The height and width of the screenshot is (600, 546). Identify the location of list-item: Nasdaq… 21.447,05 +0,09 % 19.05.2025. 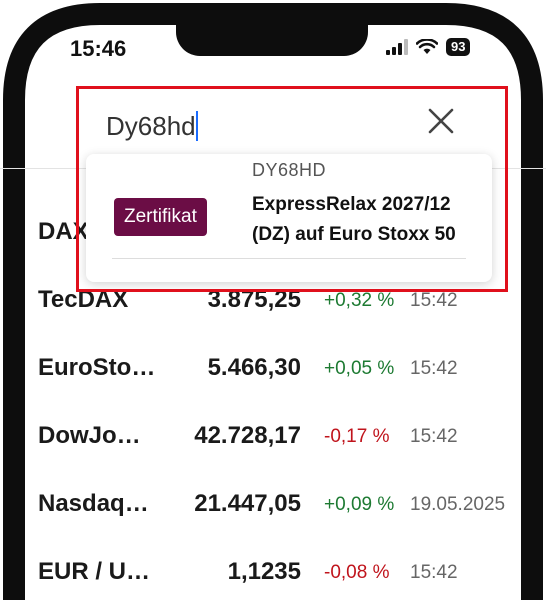
(288, 510).